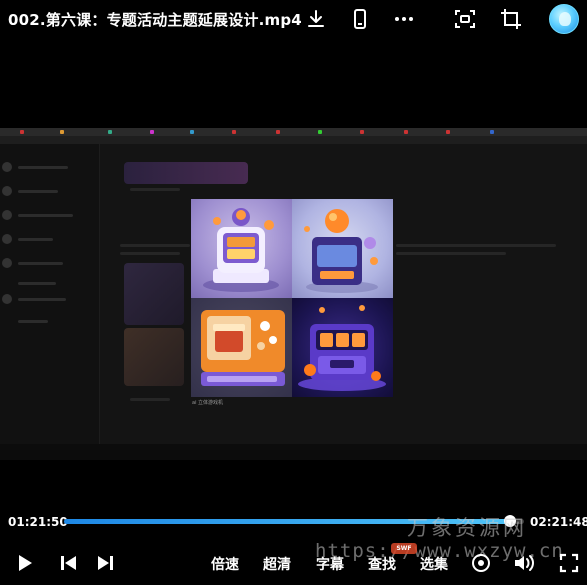  I want to click on browser-address-bar, so click(293, 140).